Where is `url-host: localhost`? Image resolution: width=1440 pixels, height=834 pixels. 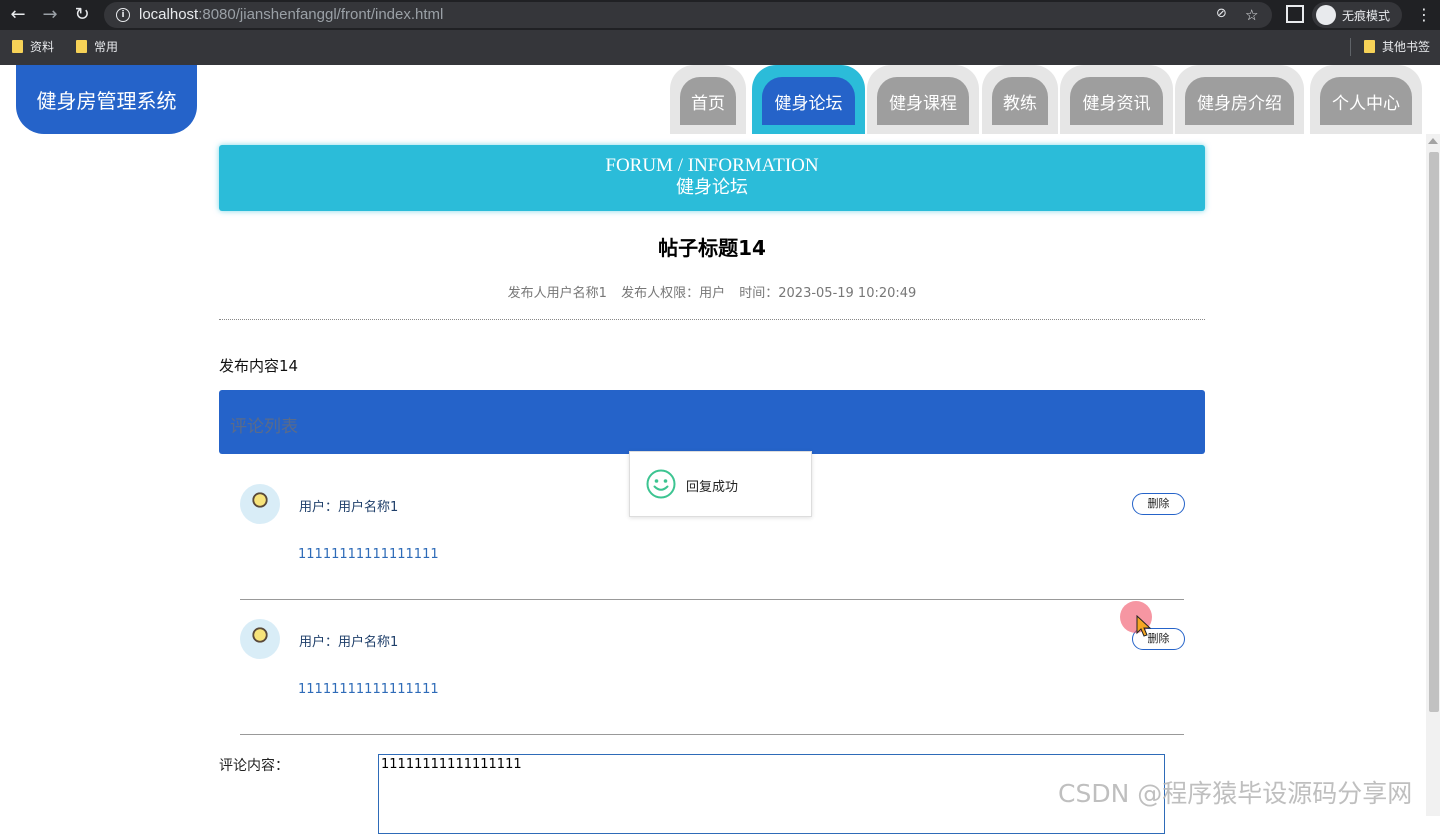
url-host: localhost is located at coordinates (169, 14).